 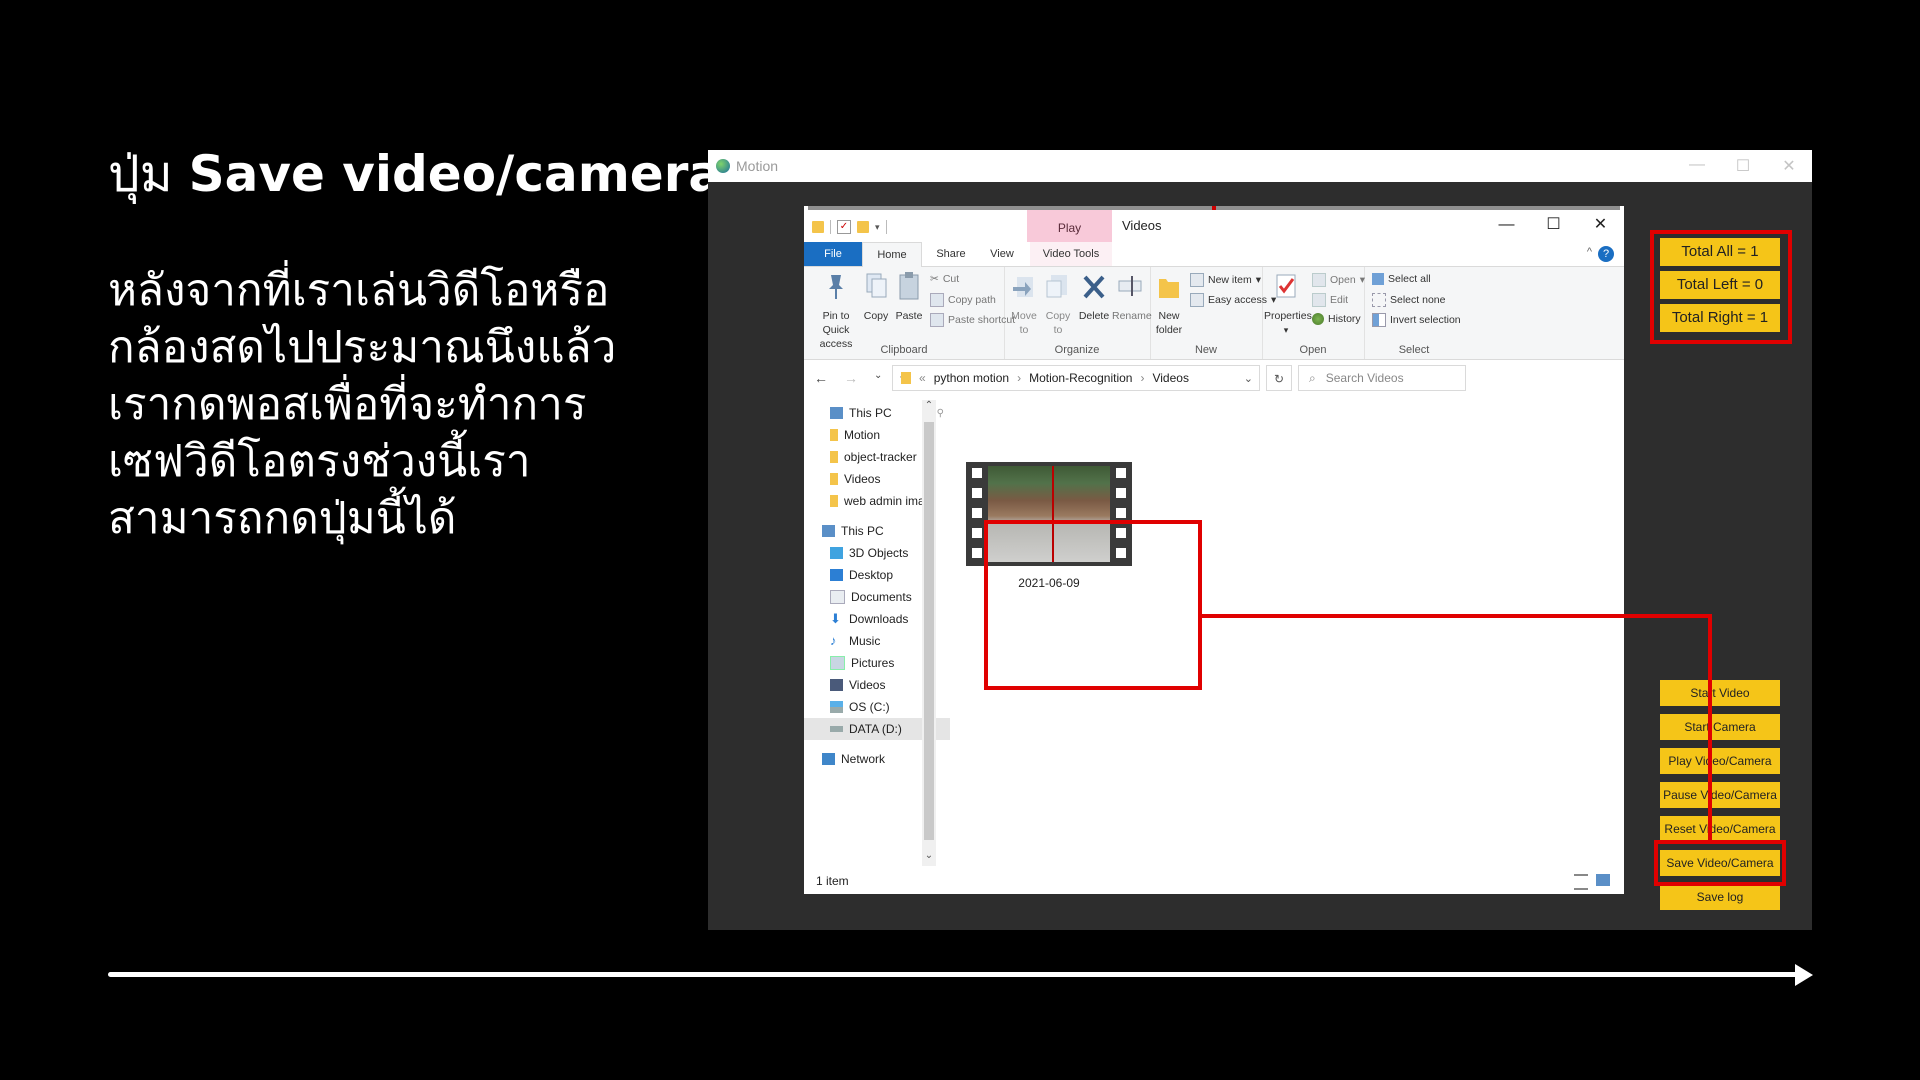 I want to click on paste-button: Paste, so click(x=909, y=297).